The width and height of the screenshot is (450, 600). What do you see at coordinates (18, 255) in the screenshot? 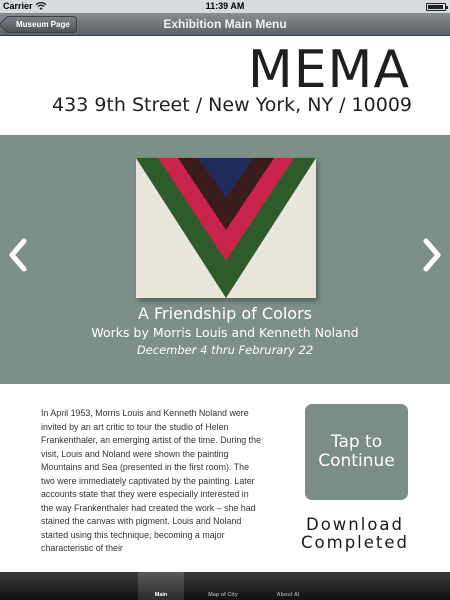
I see `previous-arrow-icon` at bounding box center [18, 255].